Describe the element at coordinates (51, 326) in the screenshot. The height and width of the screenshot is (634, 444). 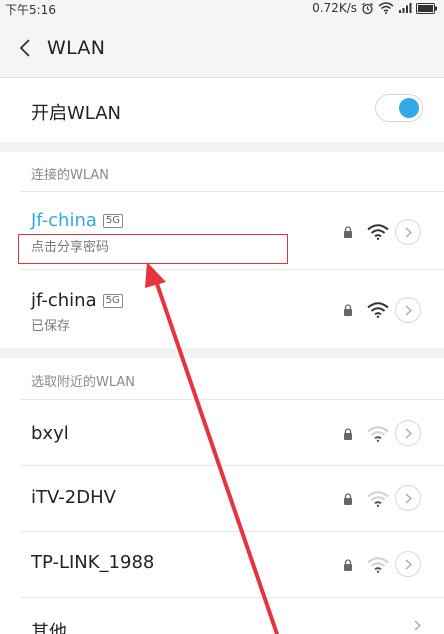
I see `network-status: 已保存` at that location.